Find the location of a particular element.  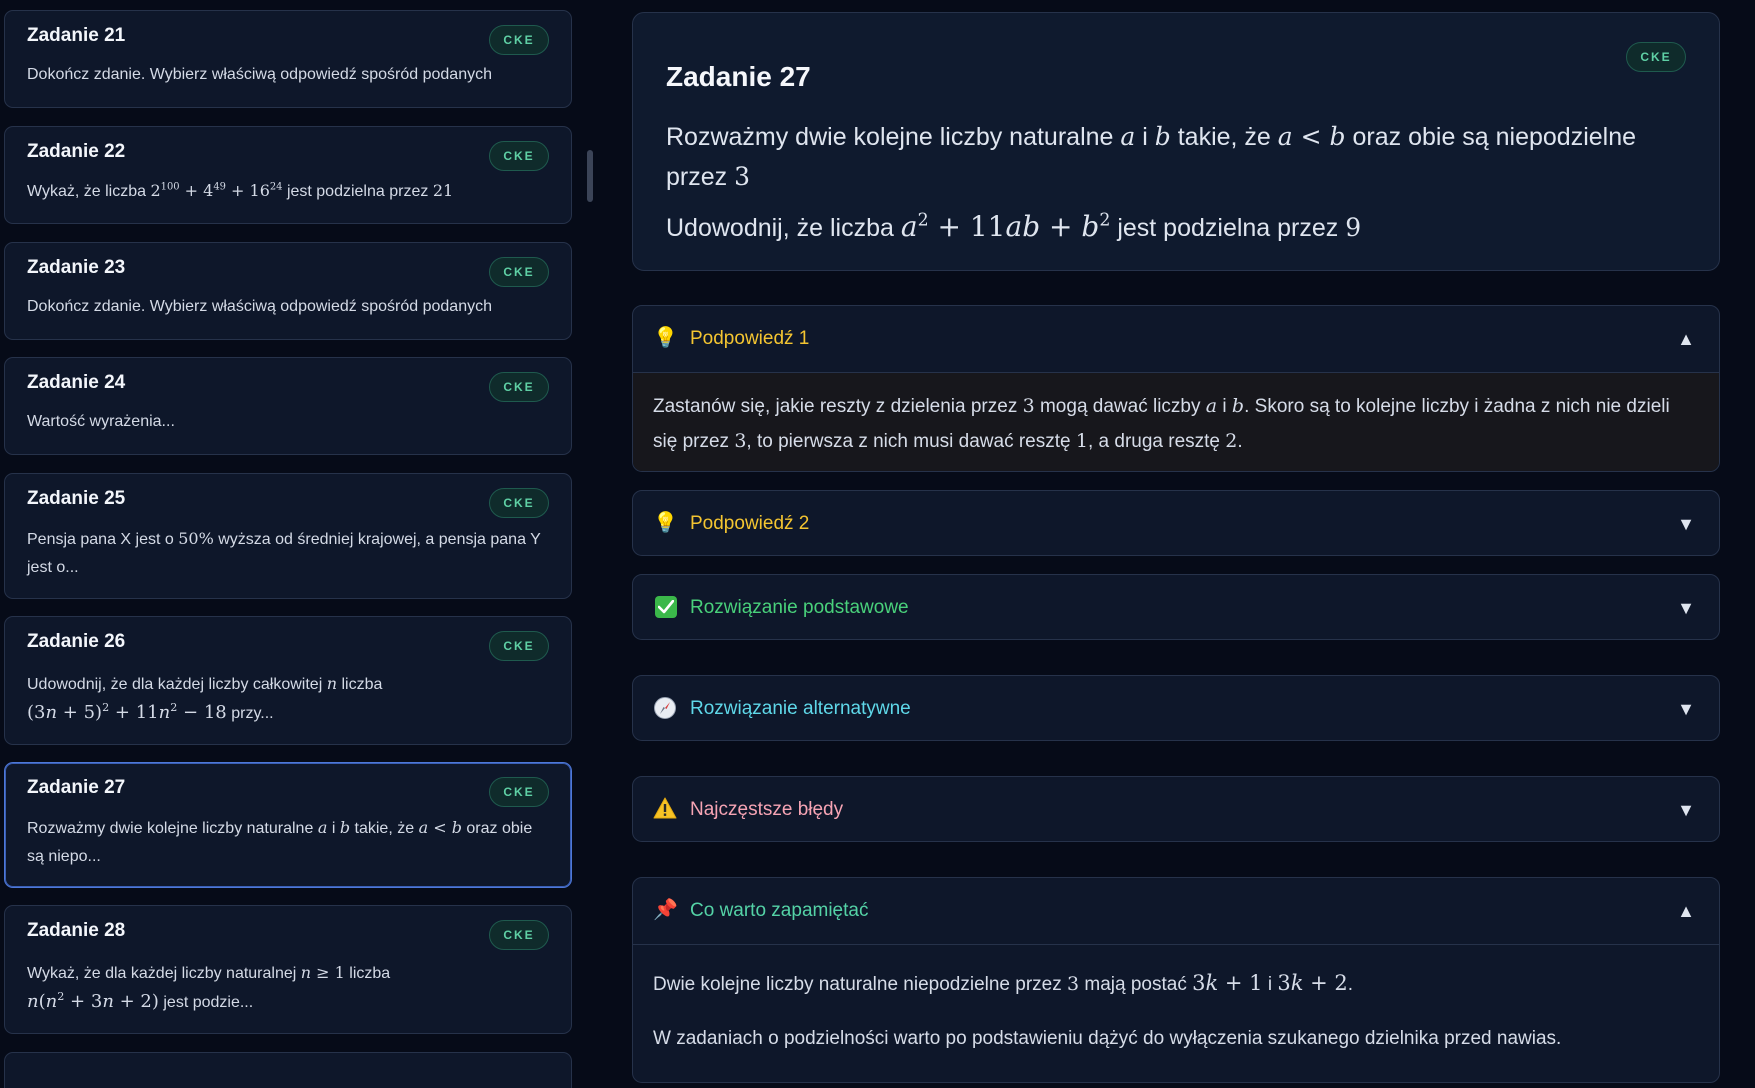

task-title: Zadanie 21 is located at coordinates (76, 35).